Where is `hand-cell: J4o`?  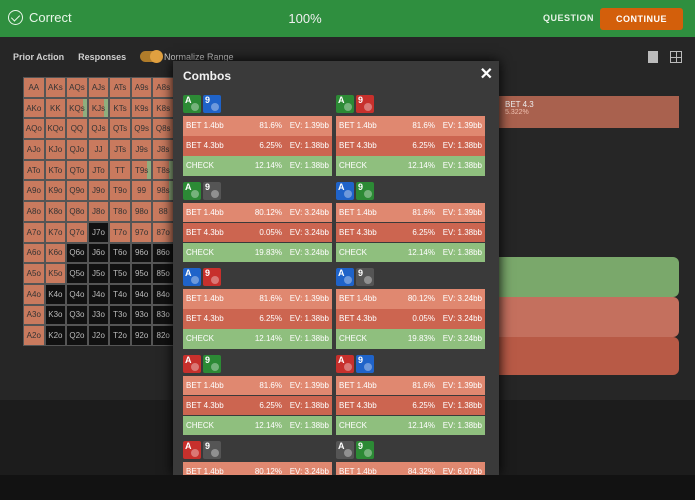 hand-cell: J4o is located at coordinates (98, 294).